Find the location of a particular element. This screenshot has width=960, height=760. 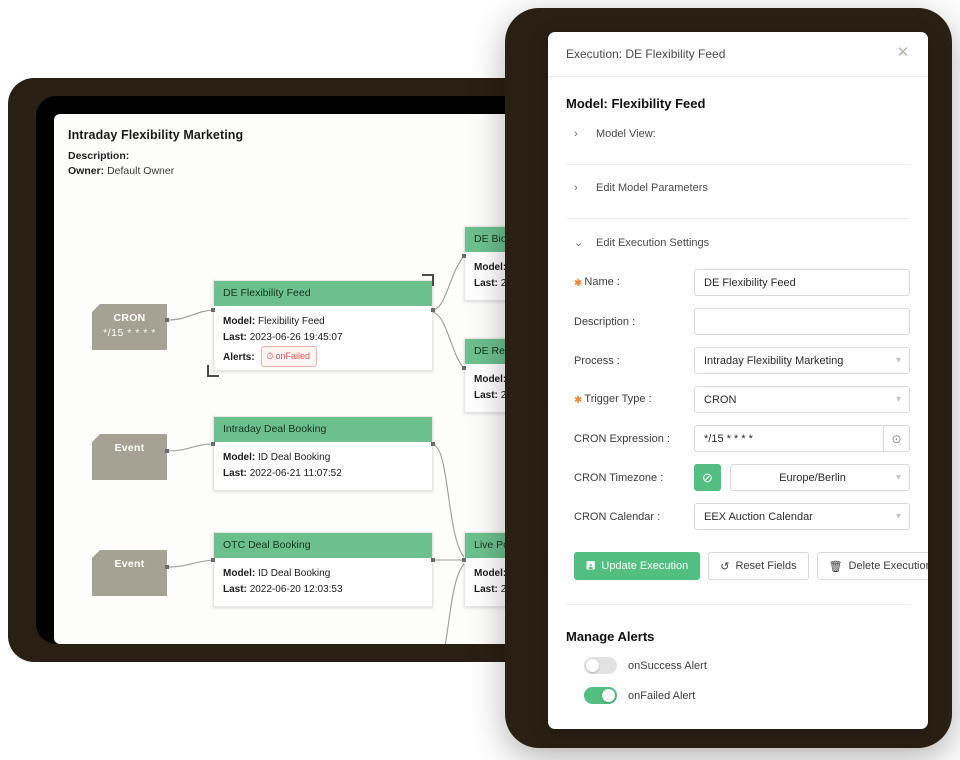

node-title: OTC Deal Booking is located at coordinates (323, 545).